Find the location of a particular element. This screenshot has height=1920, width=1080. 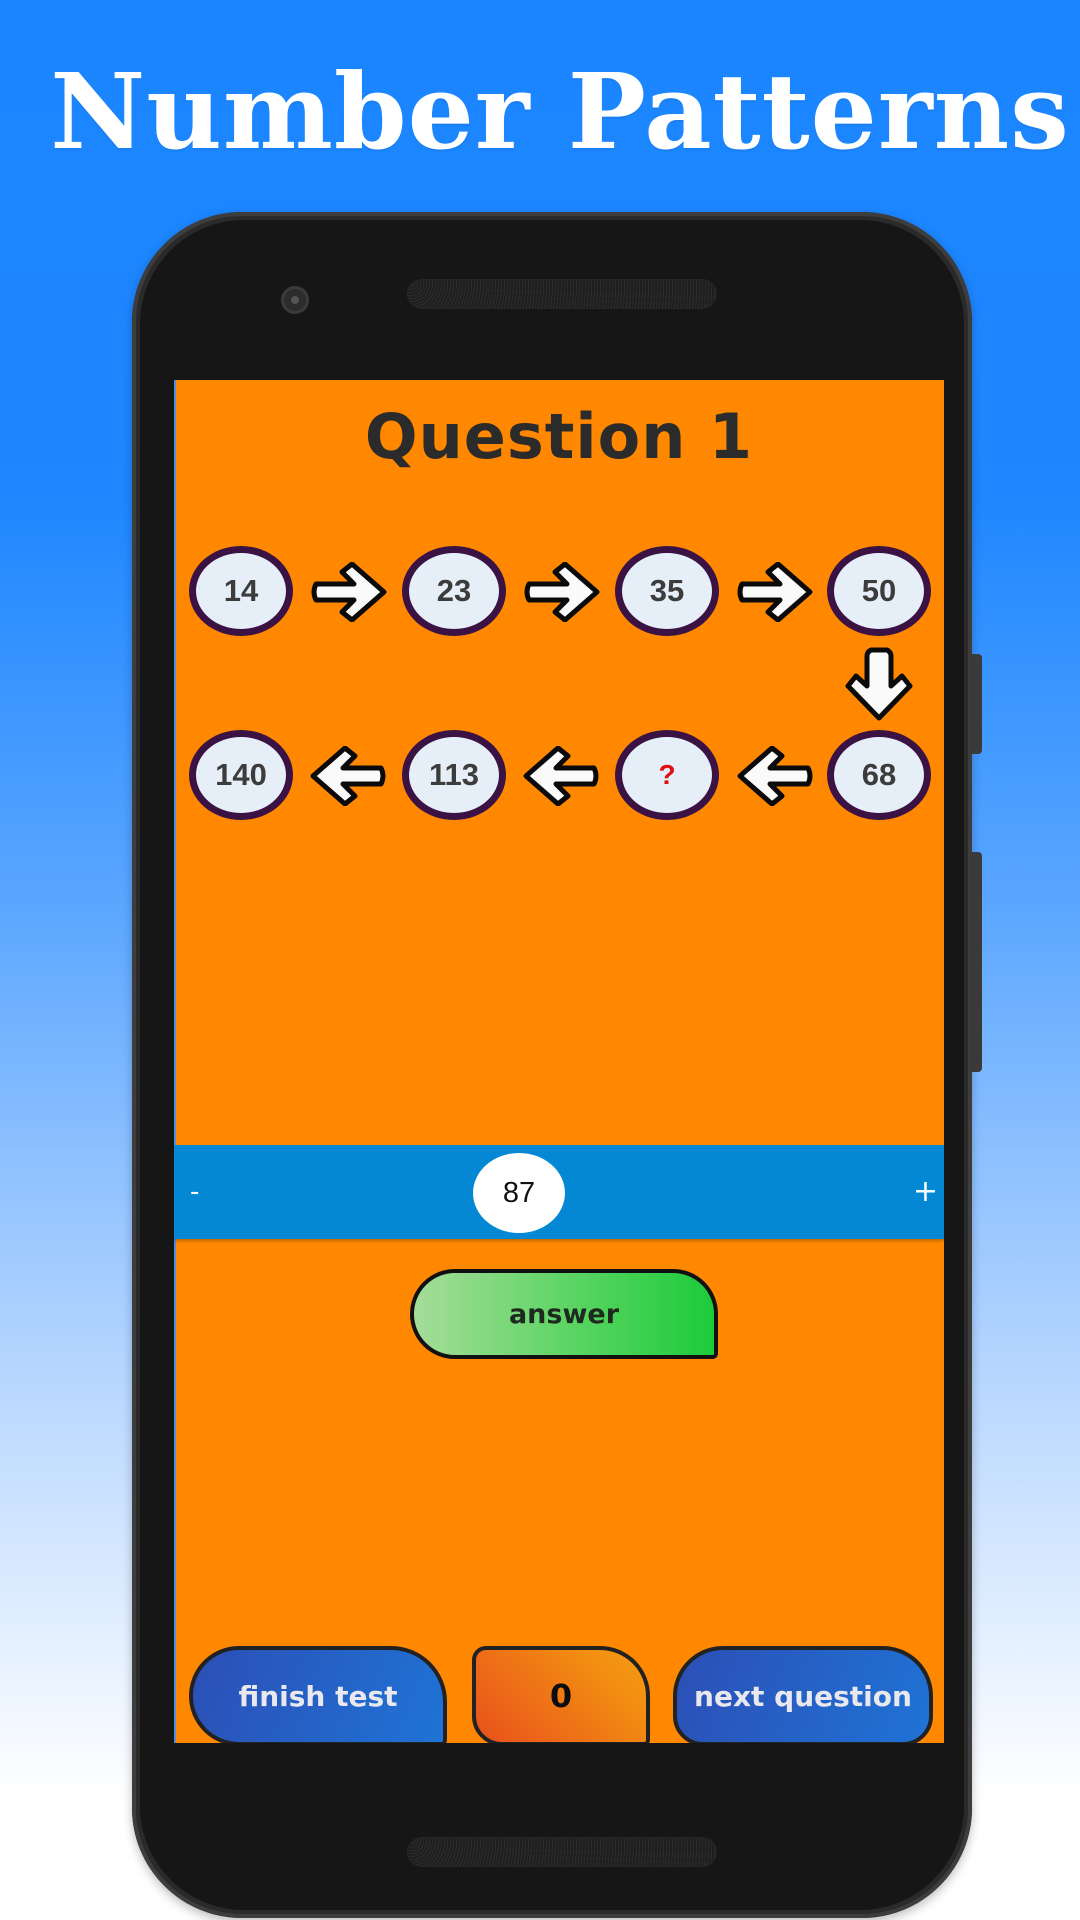

score-display: 0 is located at coordinates (561, 1694).